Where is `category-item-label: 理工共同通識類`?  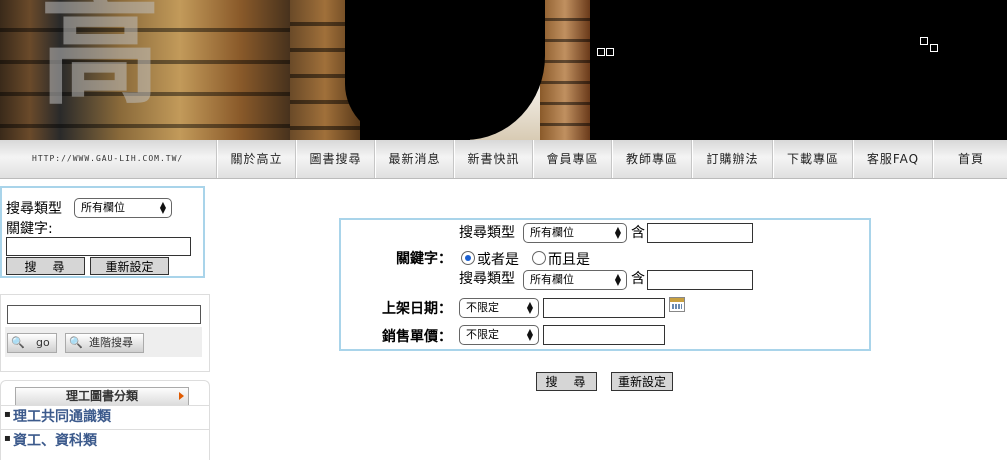 category-item-label: 理工共同通識類 is located at coordinates (62, 417).